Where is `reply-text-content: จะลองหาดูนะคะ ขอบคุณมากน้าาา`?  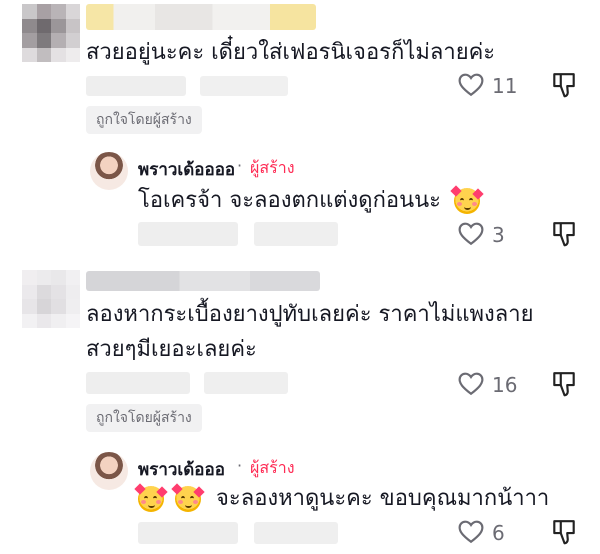 reply-text-content: จะลองหาดูนะคะ ขอบคุณมากน้าาา is located at coordinates (383, 498).